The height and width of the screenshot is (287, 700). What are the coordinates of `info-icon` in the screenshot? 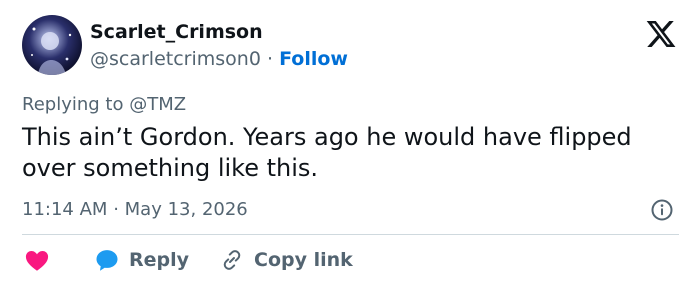 It's located at (662, 210).